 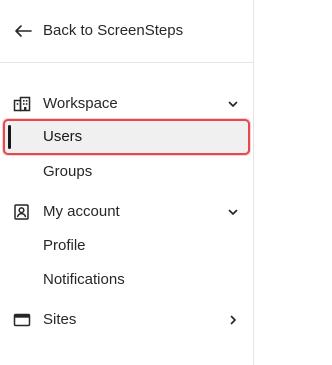 I want to click on sidebar-item-label: Groups, so click(x=68, y=171).